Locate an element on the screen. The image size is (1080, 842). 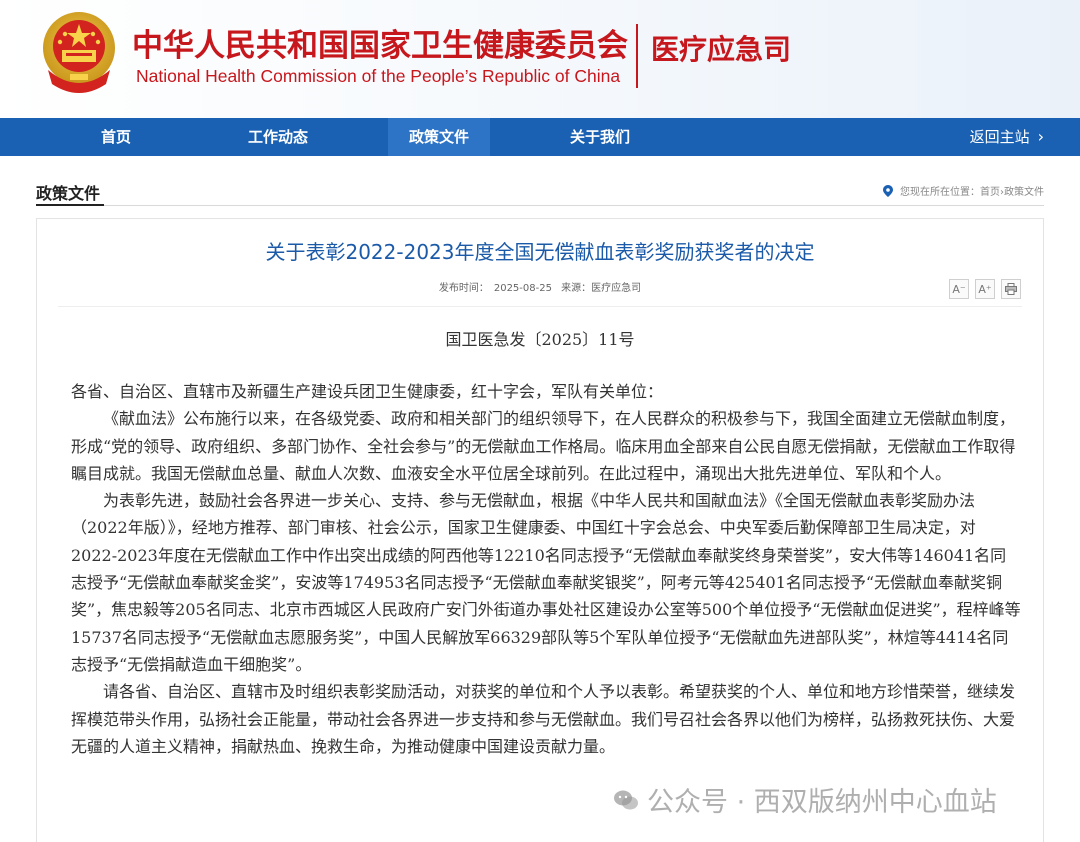
sub-site-title: 医疗应急司 is located at coordinates (721, 49).